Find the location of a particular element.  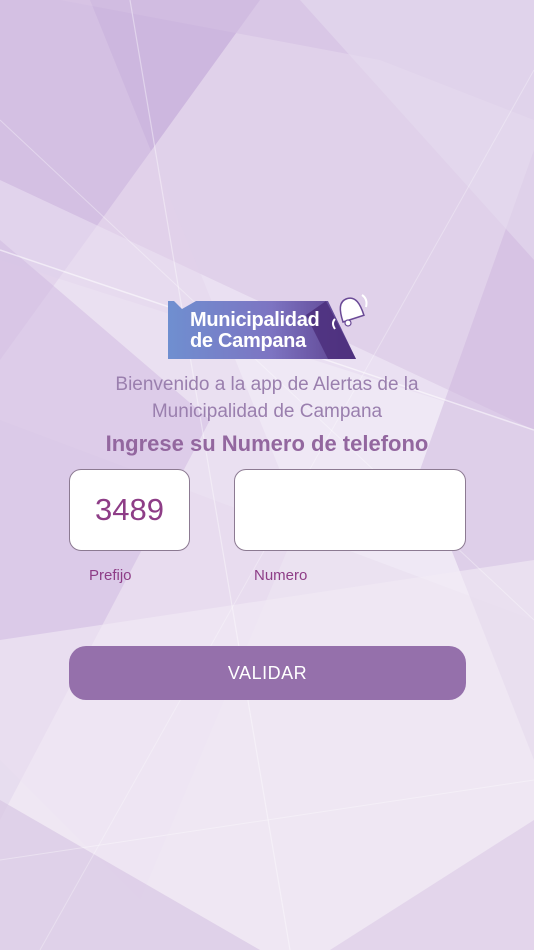

validate-button: VALIDAR is located at coordinates (267, 673).